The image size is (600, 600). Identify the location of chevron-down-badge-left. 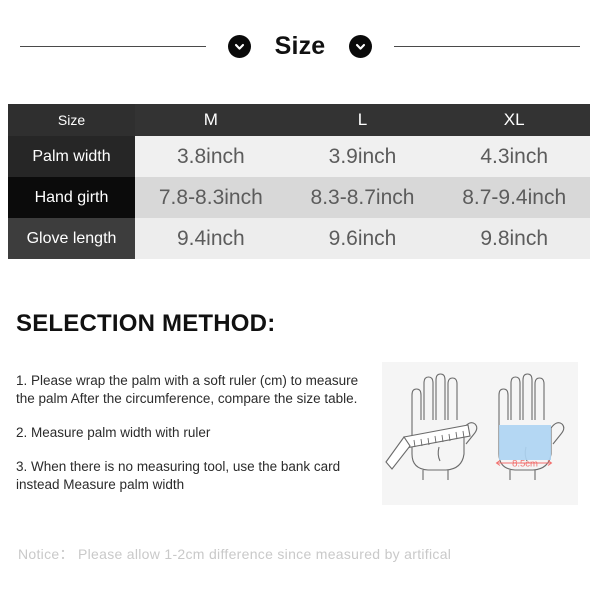
(239, 46).